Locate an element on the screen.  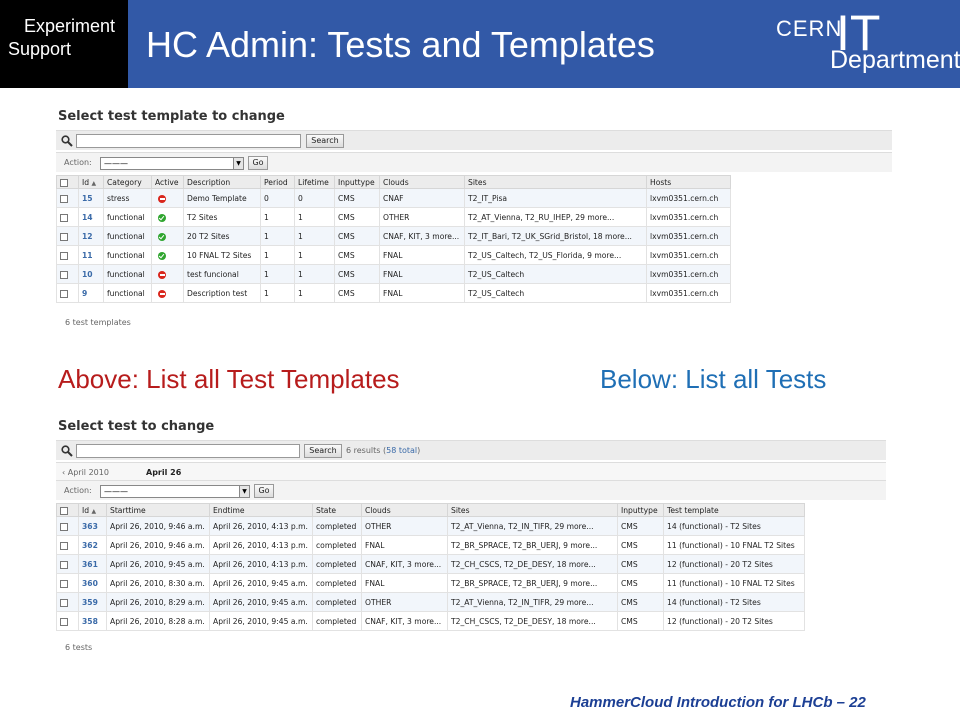
column-header-lifetime: Lifetime is located at coordinates (314, 182).